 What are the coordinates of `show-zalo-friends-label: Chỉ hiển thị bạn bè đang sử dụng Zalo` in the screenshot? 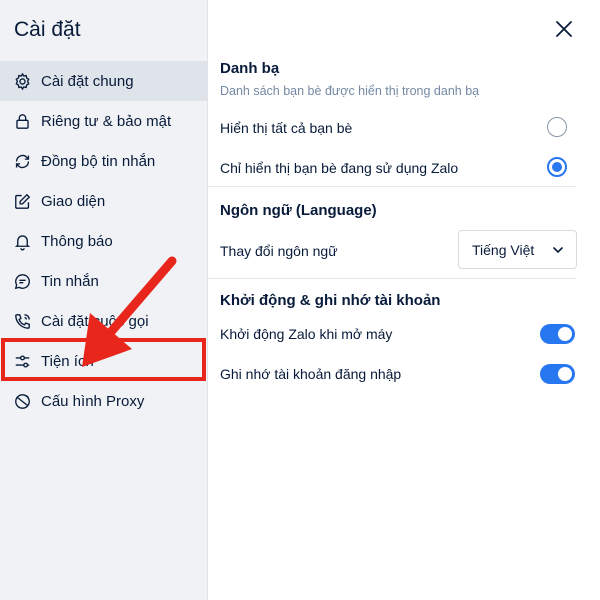 It's located at (339, 168).